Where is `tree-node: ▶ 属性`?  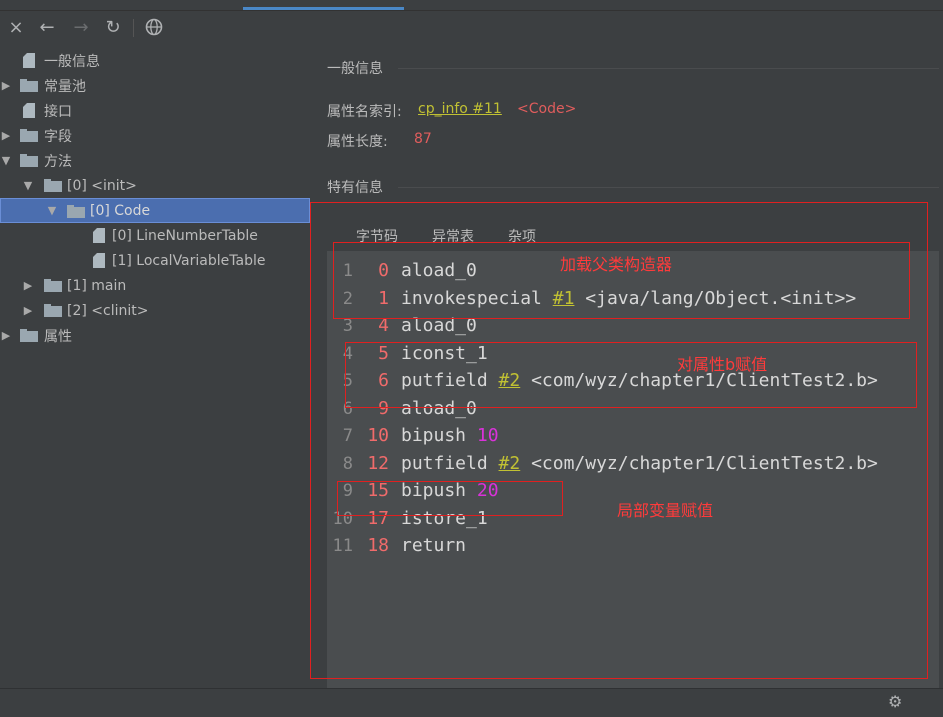 tree-node: ▶ 属性 is located at coordinates (155, 335).